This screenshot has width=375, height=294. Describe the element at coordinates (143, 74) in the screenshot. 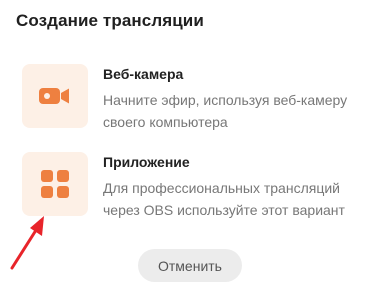

I see `option-webcam-title: Веб-камера` at that location.